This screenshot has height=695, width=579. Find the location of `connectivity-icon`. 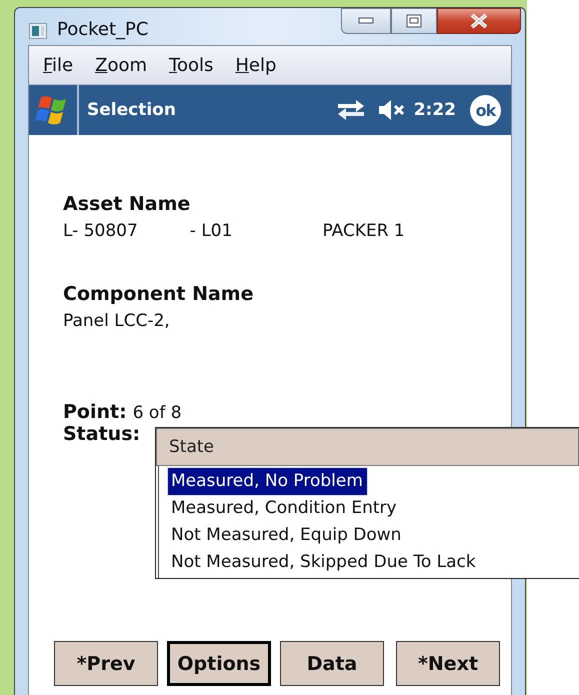

connectivity-icon is located at coordinates (351, 110).